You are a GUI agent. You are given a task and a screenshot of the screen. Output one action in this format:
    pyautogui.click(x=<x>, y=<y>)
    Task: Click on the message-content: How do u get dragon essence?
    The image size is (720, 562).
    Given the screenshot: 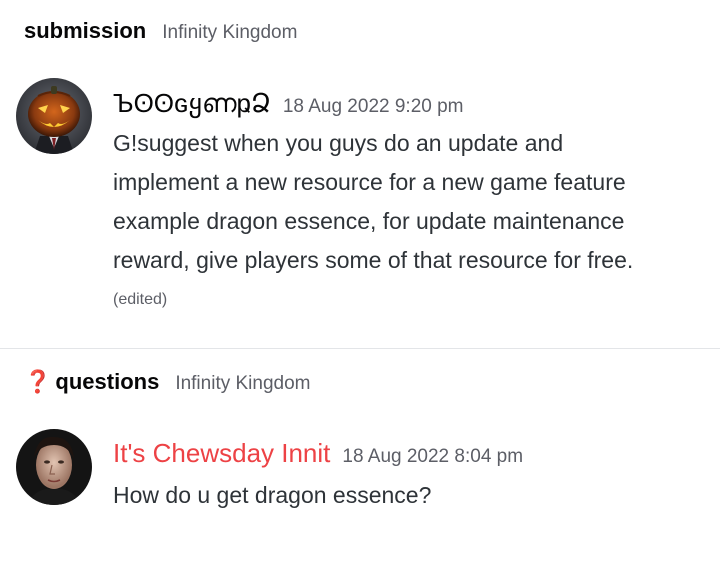 What is the action you would take?
    pyautogui.click(x=408, y=495)
    